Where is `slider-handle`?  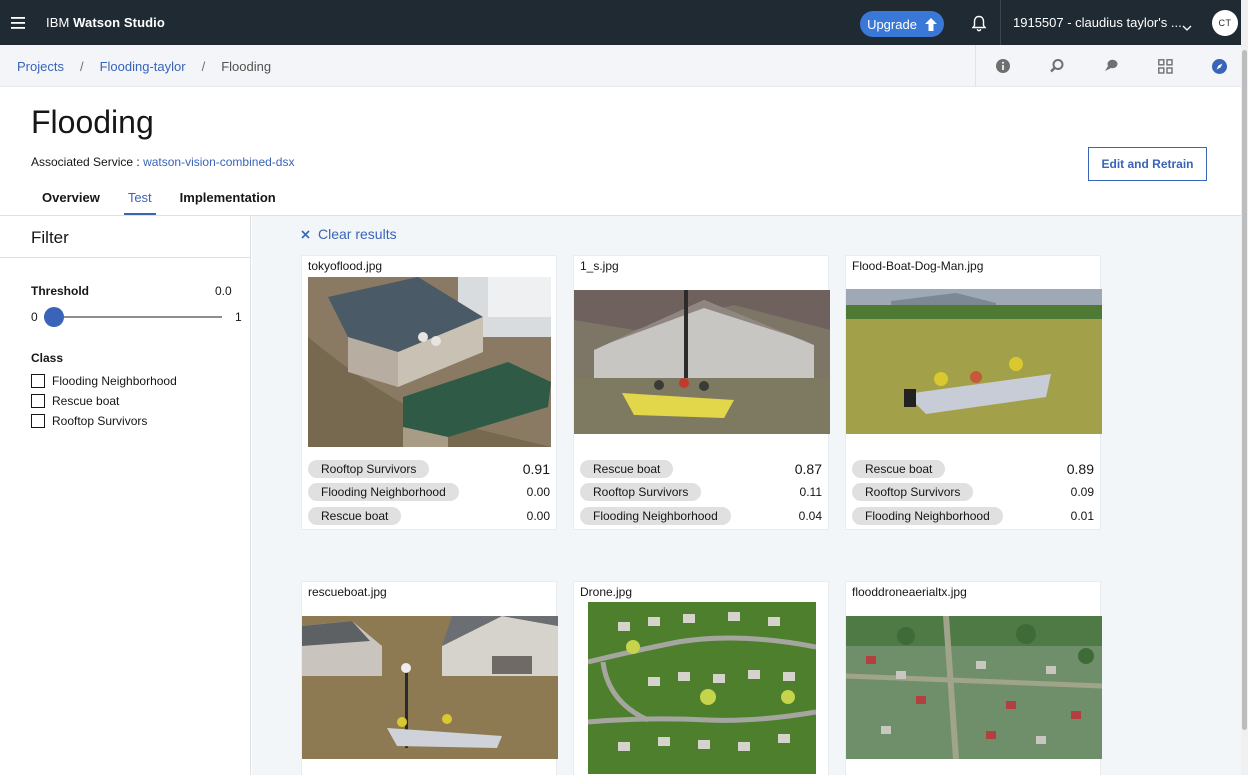 slider-handle is located at coordinates (54, 317).